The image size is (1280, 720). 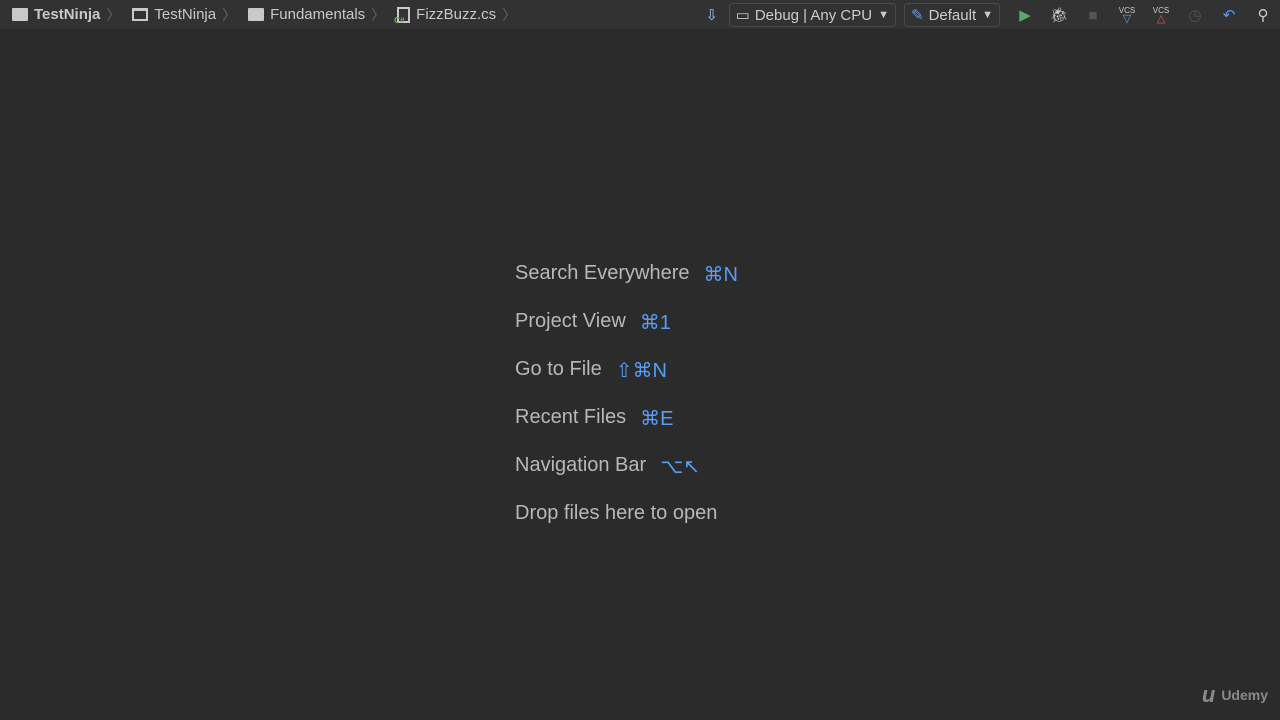 What do you see at coordinates (316, 15) in the screenshot?
I see `breadcrumb-folder: Fundamentals 〉` at bounding box center [316, 15].